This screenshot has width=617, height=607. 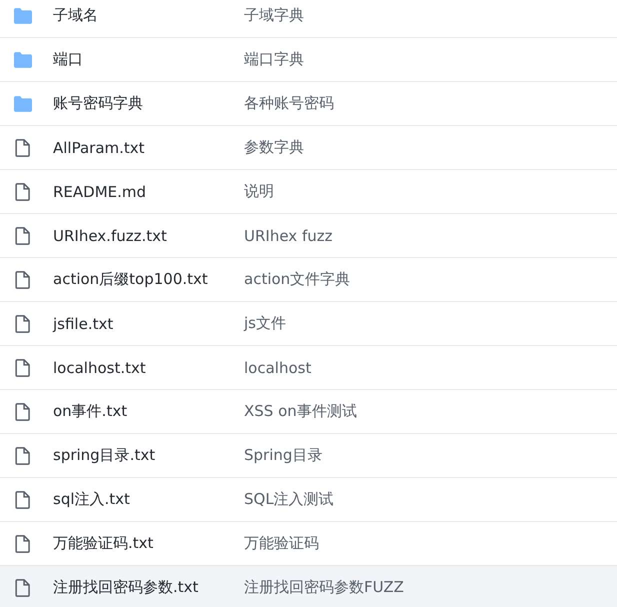 I want to click on file-name: README.md, so click(x=148, y=191).